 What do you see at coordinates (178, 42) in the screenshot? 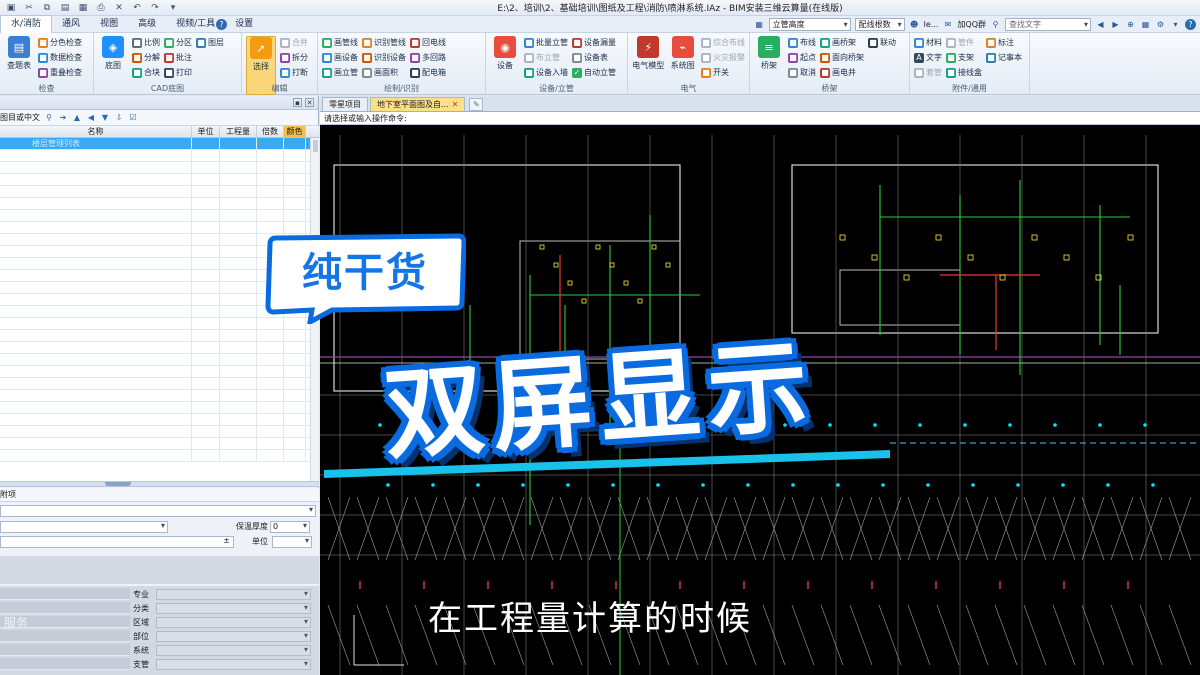
I see `zone-button: ■ 分区` at bounding box center [178, 42].